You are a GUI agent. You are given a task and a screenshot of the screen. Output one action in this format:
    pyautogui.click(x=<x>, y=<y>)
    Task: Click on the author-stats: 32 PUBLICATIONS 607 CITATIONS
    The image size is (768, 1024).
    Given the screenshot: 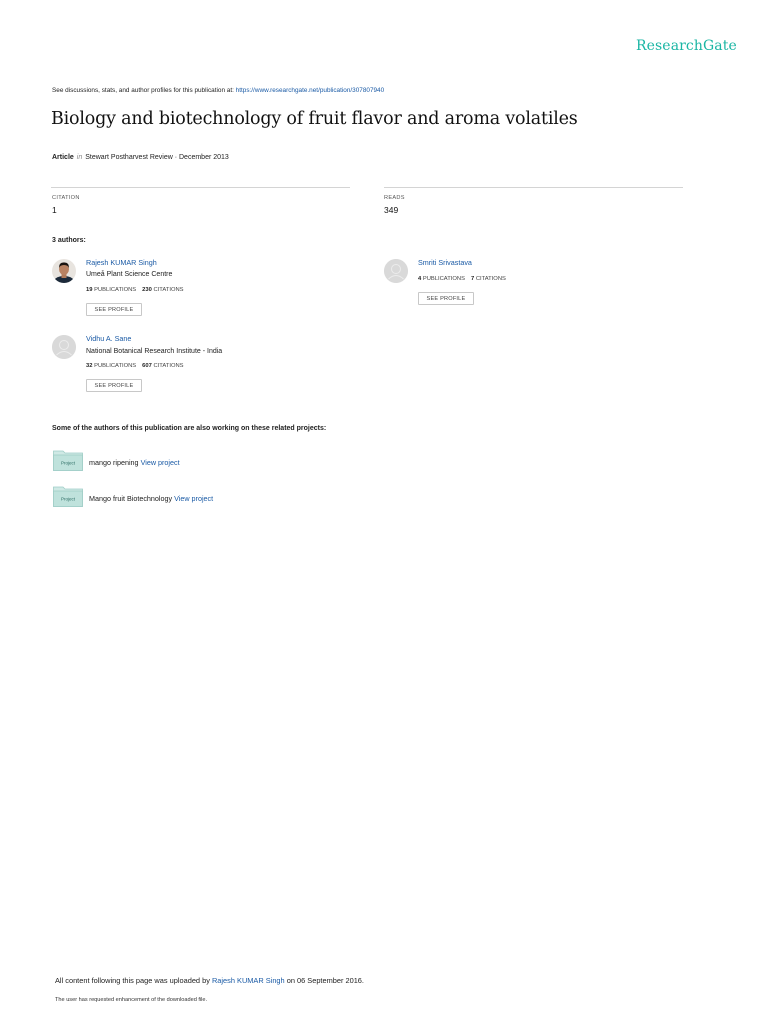 What is the action you would take?
    pyautogui.click(x=135, y=366)
    